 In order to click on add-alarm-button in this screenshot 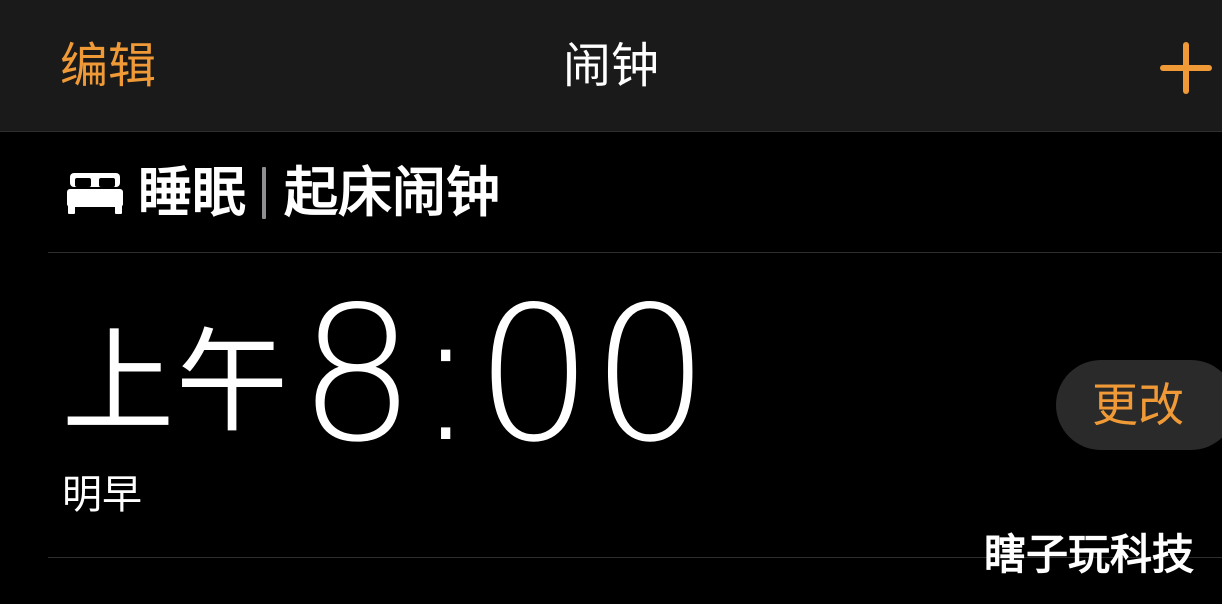, I will do `click(1186, 68)`.